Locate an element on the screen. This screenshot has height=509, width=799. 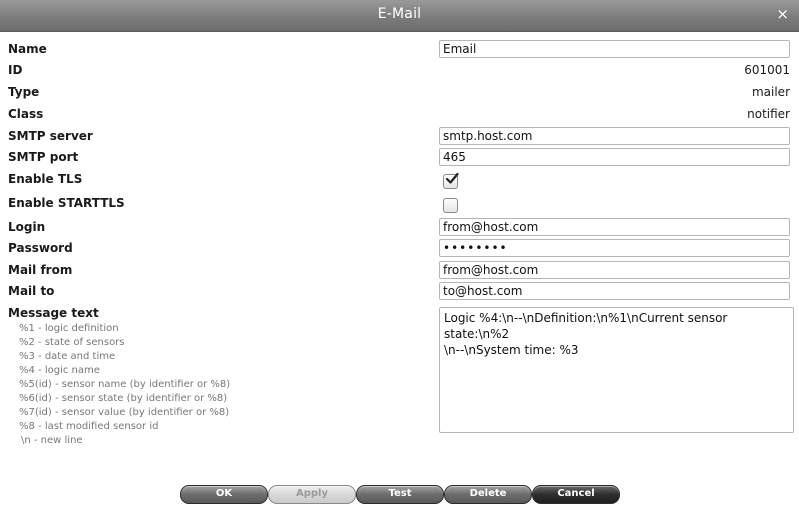
type-row: Type mailer is located at coordinates (399, 93).